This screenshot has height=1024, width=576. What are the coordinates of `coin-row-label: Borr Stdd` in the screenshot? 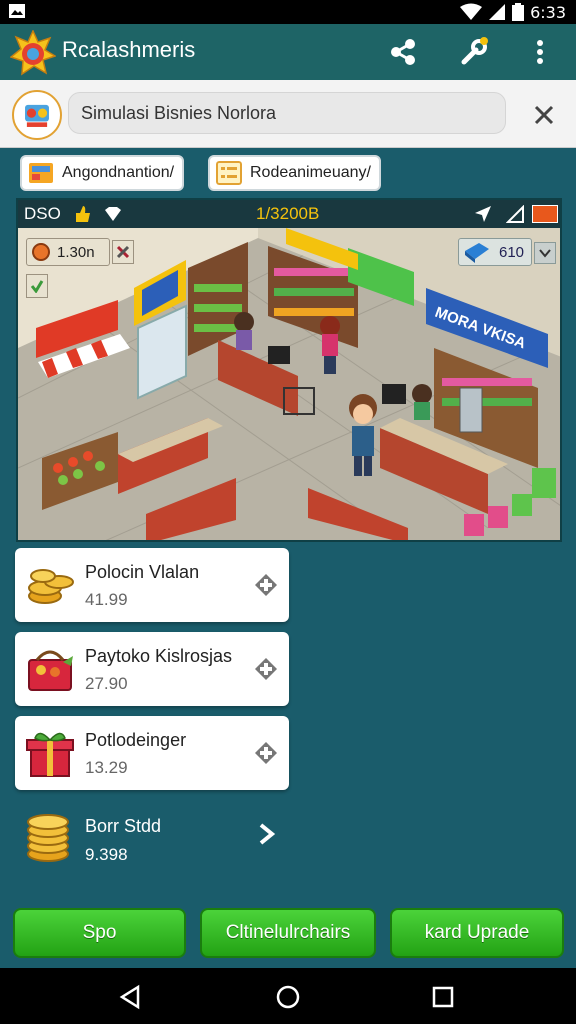 It's located at (123, 826).